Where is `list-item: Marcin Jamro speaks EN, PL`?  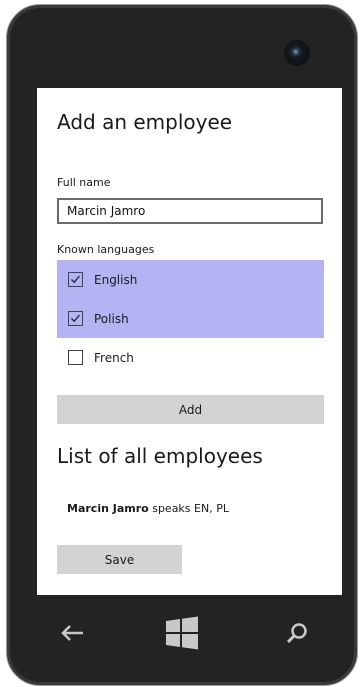
list-item: Marcin Jamro speaks EN, PL is located at coordinates (148, 508).